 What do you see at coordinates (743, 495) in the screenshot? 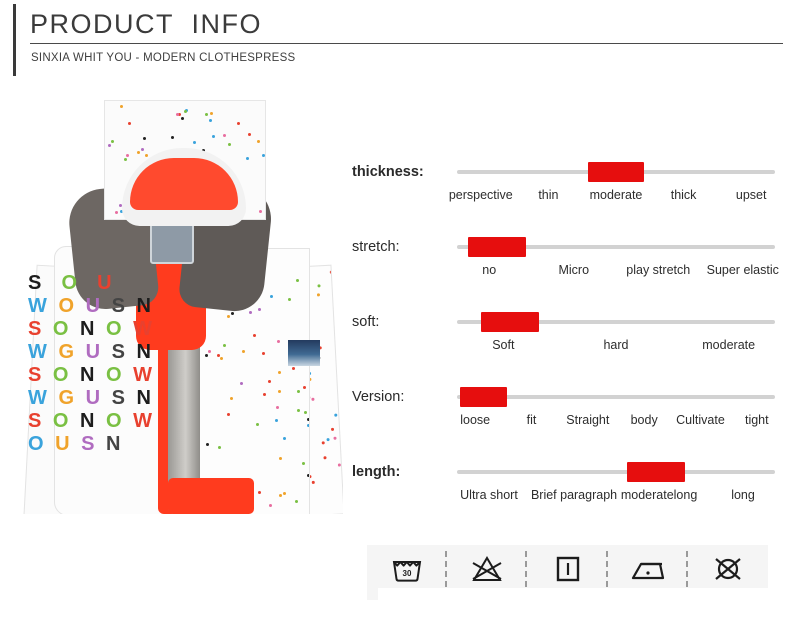
I see `spec-option: long` at bounding box center [743, 495].